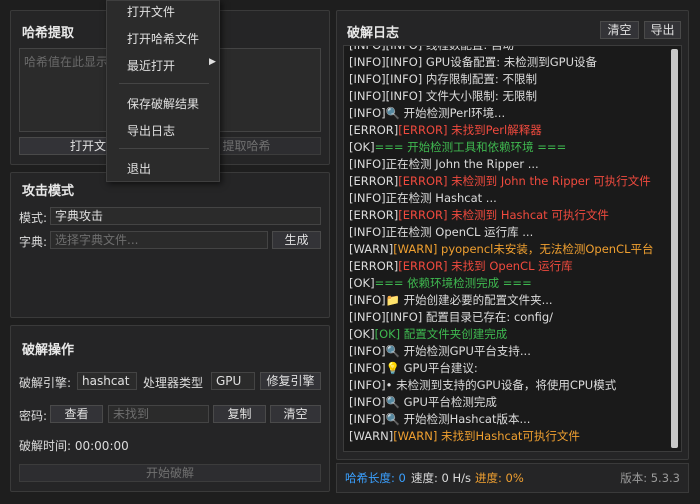 The width and height of the screenshot is (700, 504). I want to click on log-scroll-thumb, so click(674, 248).